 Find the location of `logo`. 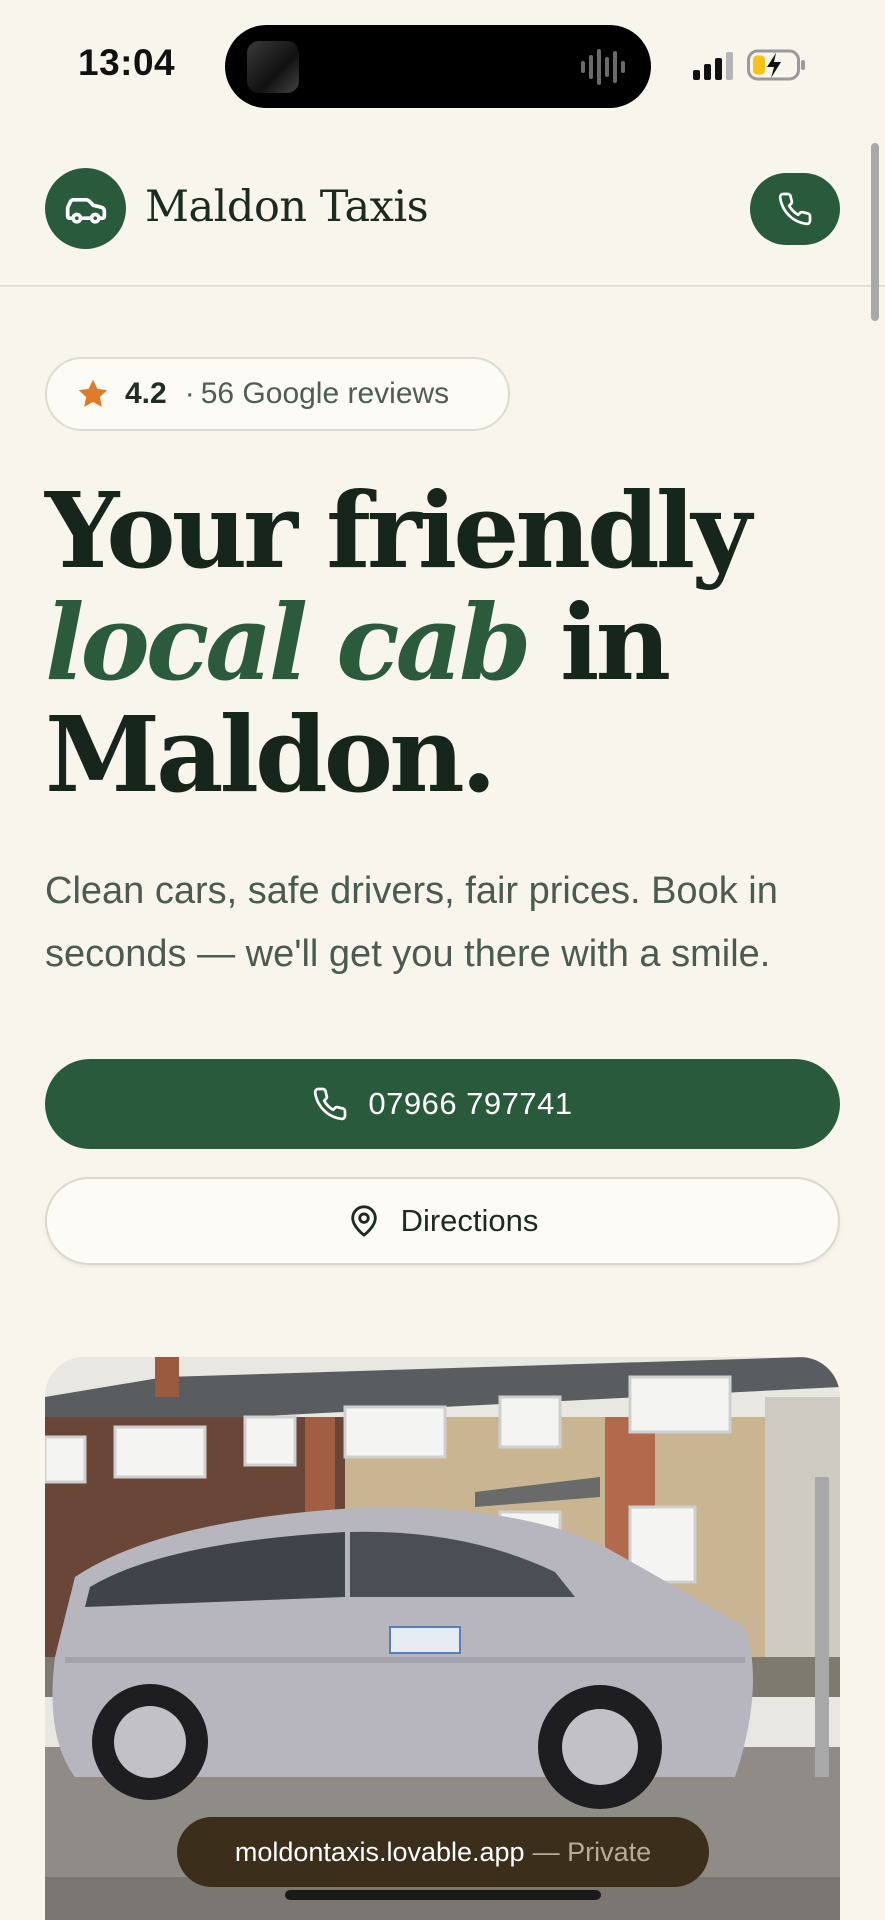

logo is located at coordinates (85, 208).